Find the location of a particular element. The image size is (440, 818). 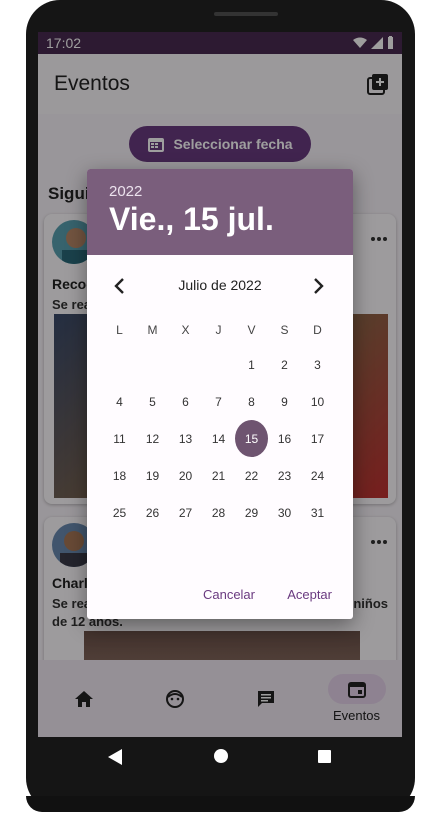

calendar-day-label: 20 is located at coordinates (185, 475).